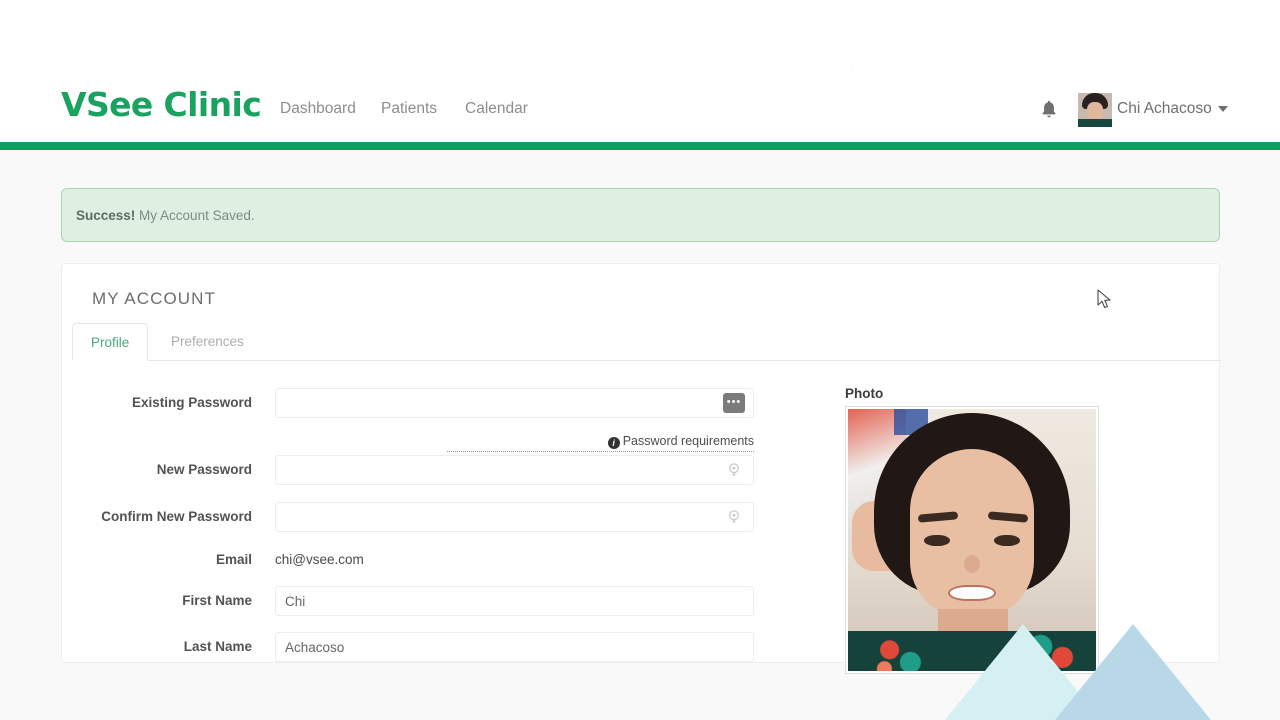 The height and width of the screenshot is (720, 1280). Describe the element at coordinates (1133, 672) in the screenshot. I see `decorative-triangle-bottom-right` at that location.